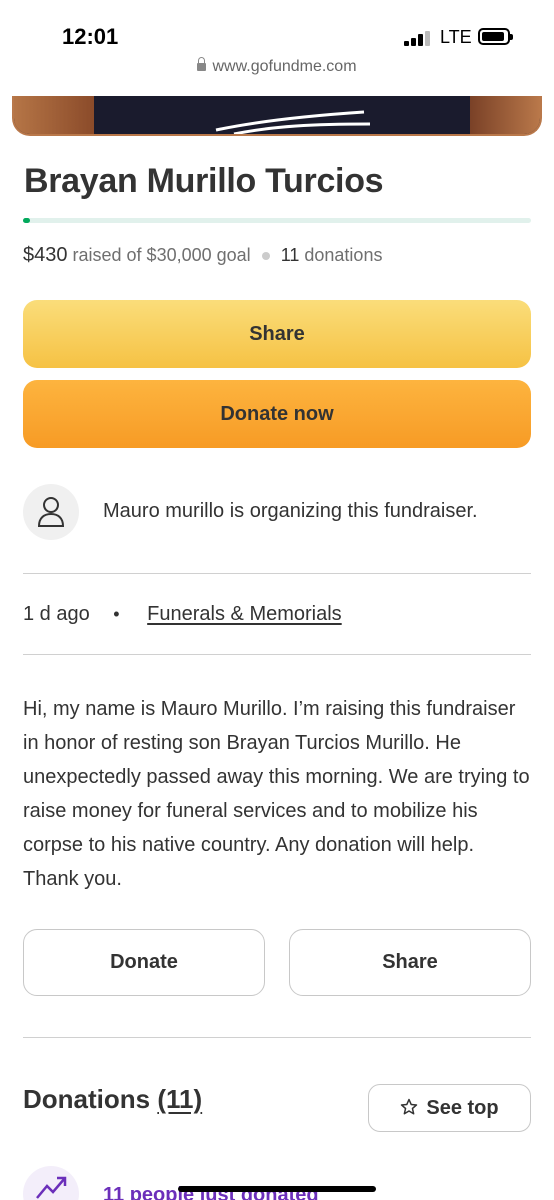 Image resolution: width=554 pixels, height=1200 pixels. I want to click on donations-heading-label: Donations, so click(87, 1099).